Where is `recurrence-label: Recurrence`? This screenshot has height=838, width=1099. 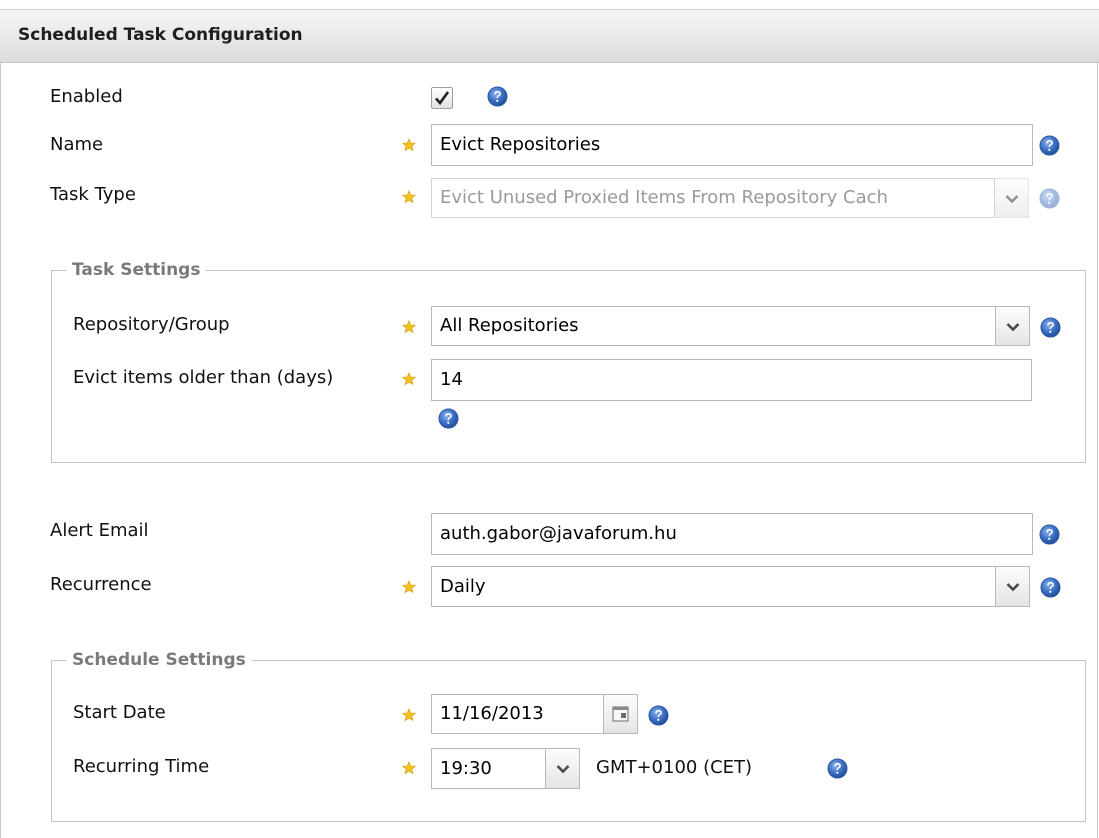
recurrence-label: Recurrence is located at coordinates (101, 584).